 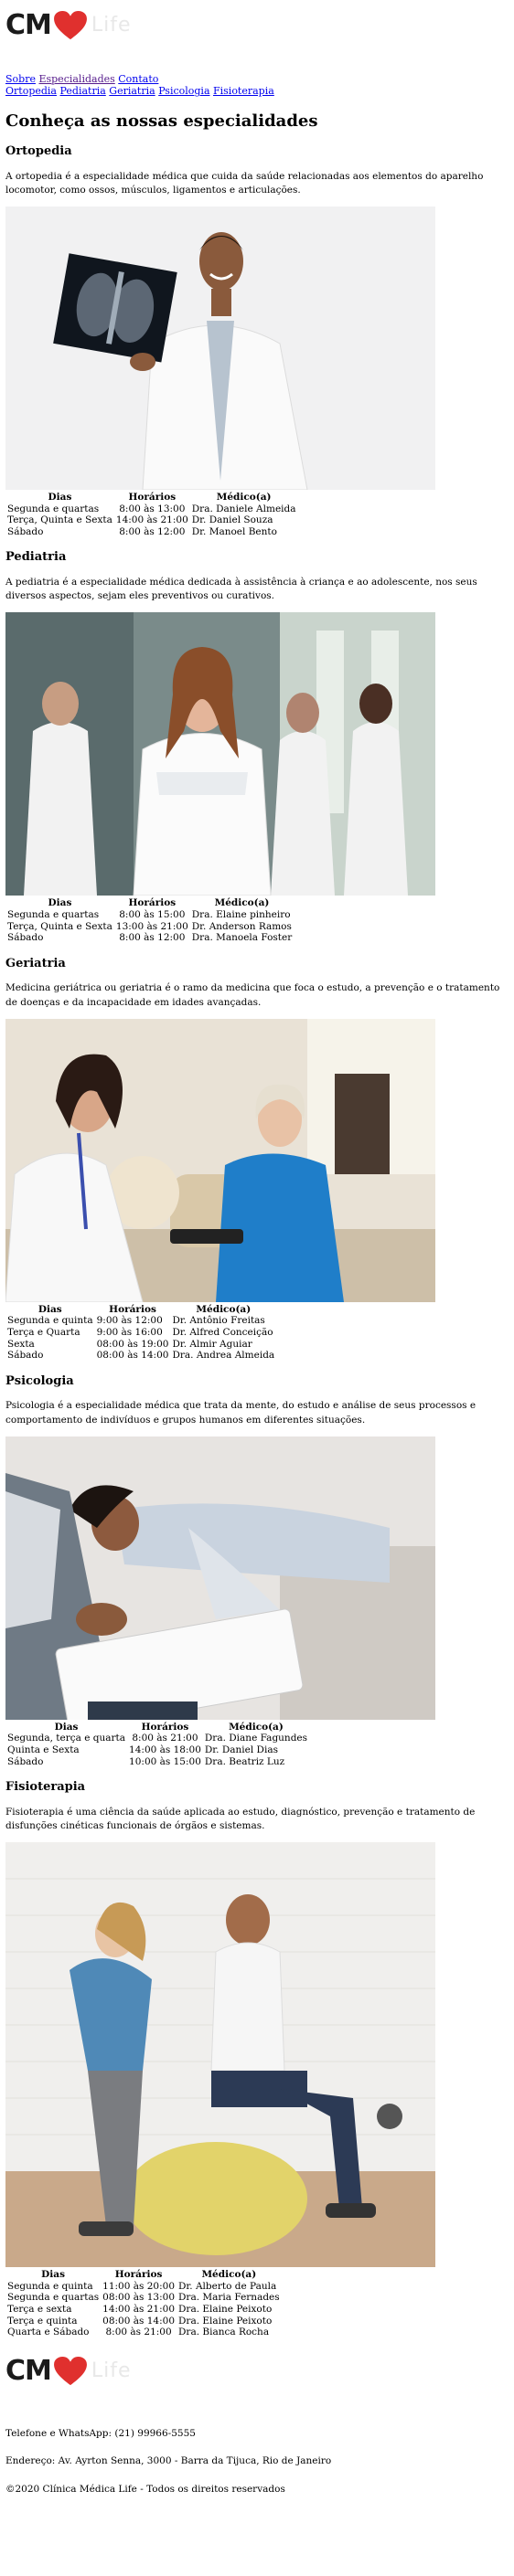 I want to click on cell-horario: 8:00 às 15:00, so click(x=152, y=914).